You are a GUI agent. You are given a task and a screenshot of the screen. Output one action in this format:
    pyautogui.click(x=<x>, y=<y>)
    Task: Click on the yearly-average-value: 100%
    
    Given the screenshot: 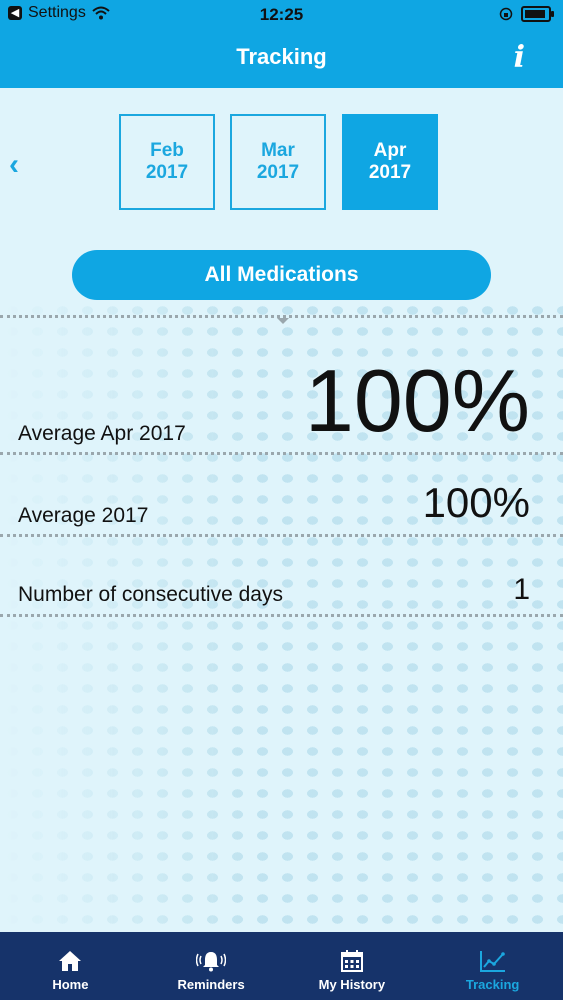 What is the action you would take?
    pyautogui.click(x=476, y=502)
    